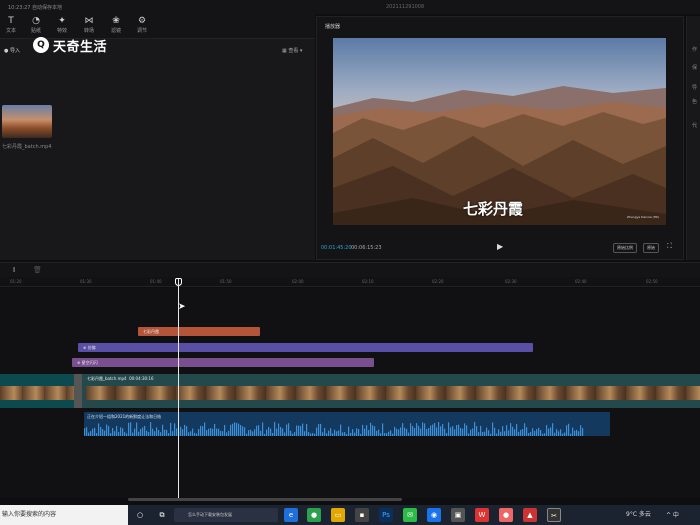  Describe the element at coordinates (265, 499) in the screenshot. I see `timeline-scrollbar` at that location.